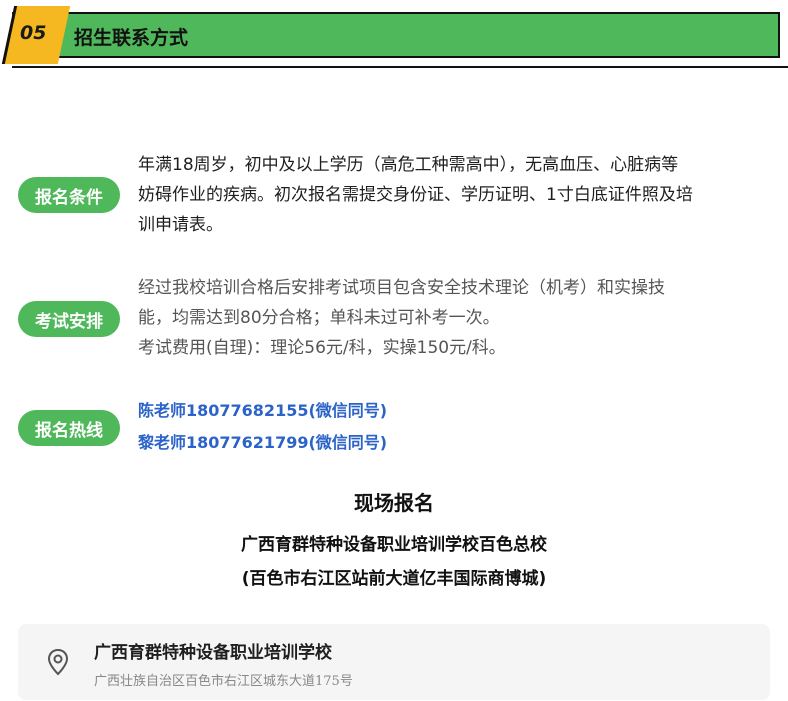  What do you see at coordinates (262, 443) in the screenshot?
I see `hotline-contact: 黎老师18077621799(微信同号)` at bounding box center [262, 443].